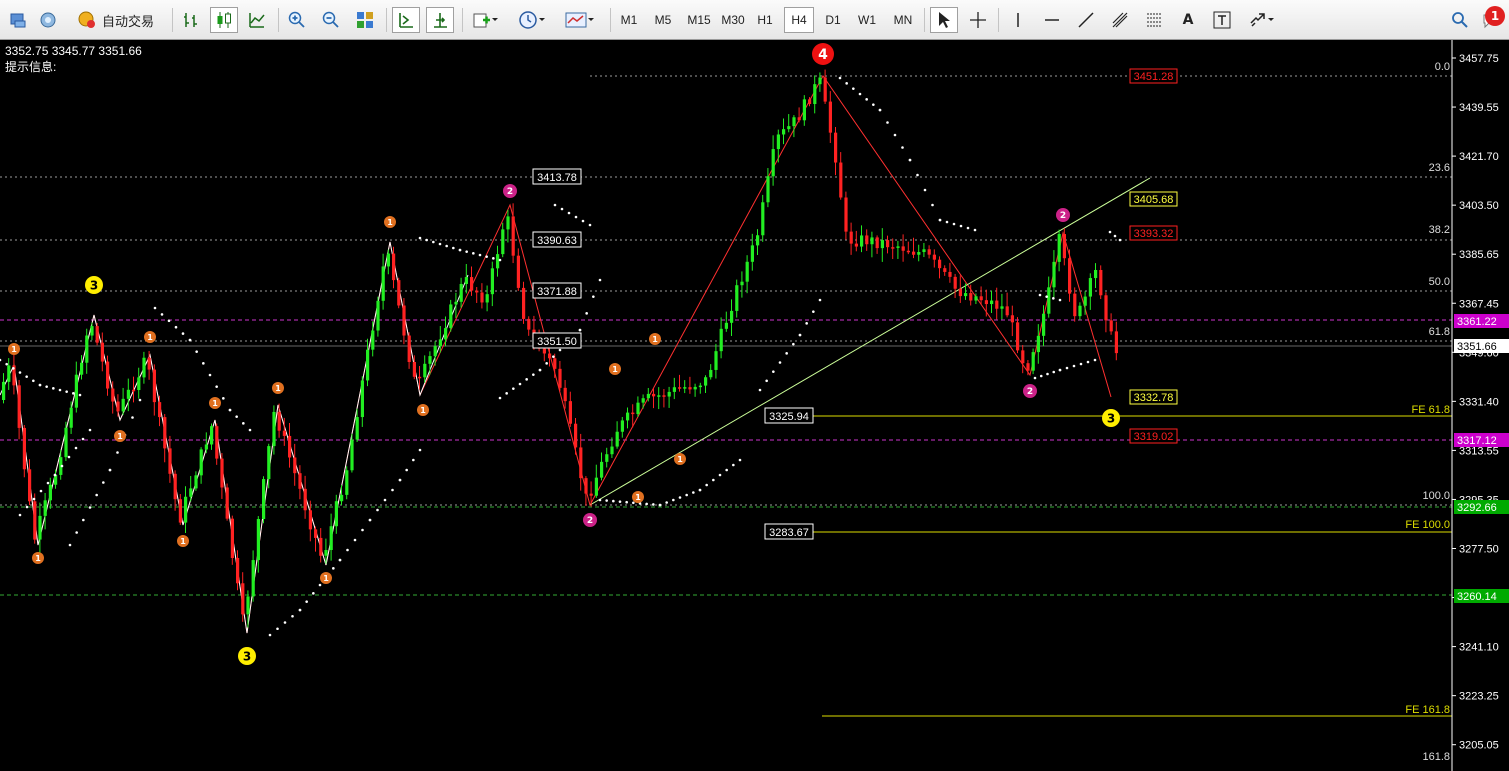 The image size is (1509, 771). I want to click on notification-badge: 1, so click(1495, 16).